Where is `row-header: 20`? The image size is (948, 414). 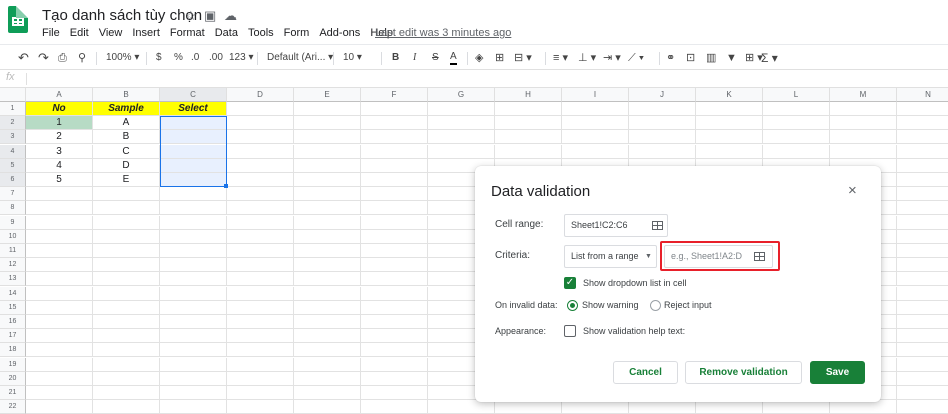 row-header: 20 is located at coordinates (13, 378).